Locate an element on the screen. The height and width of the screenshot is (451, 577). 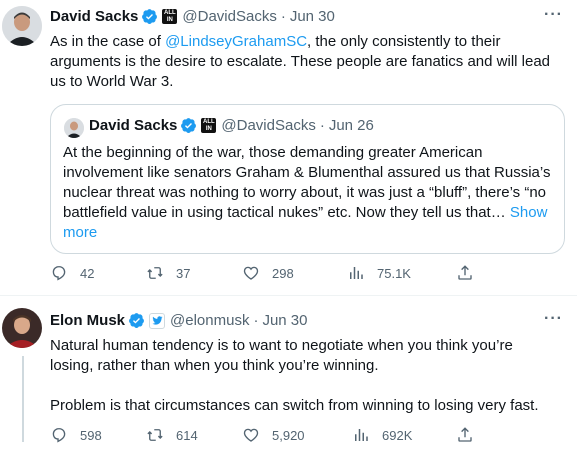
reply-button: 598 is located at coordinates (76, 435).